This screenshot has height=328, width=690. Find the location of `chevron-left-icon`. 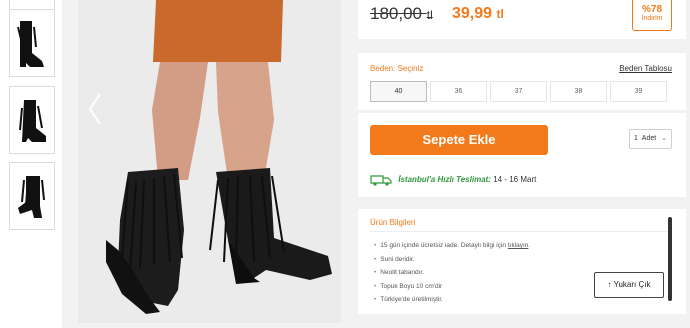

chevron-left-icon is located at coordinates (94, 109).